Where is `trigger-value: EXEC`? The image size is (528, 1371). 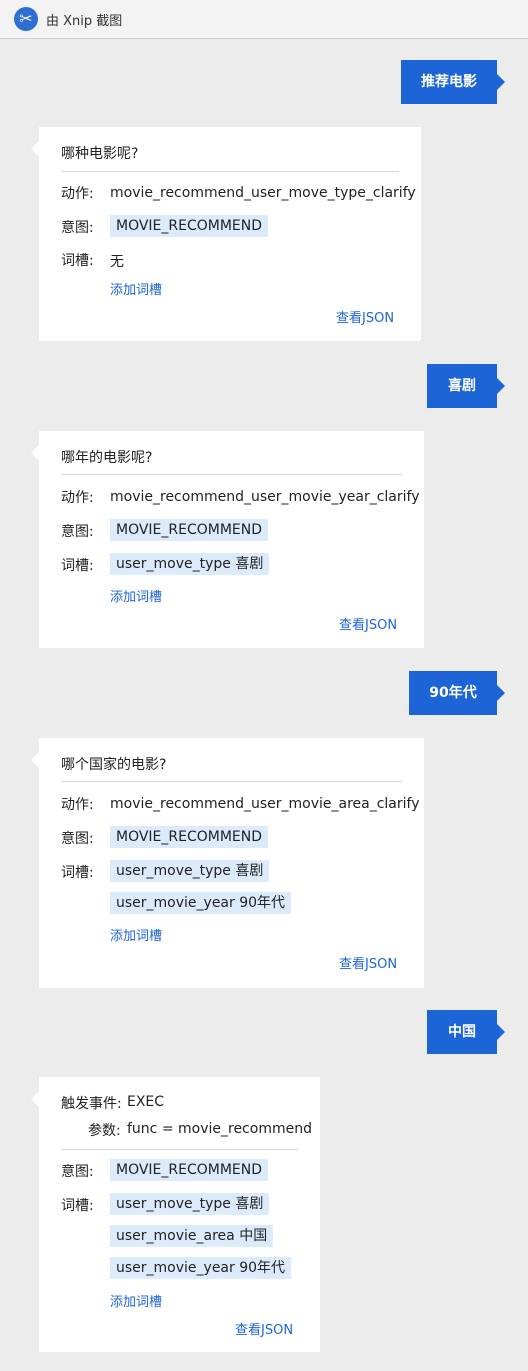
trigger-value: EXEC is located at coordinates (146, 1102).